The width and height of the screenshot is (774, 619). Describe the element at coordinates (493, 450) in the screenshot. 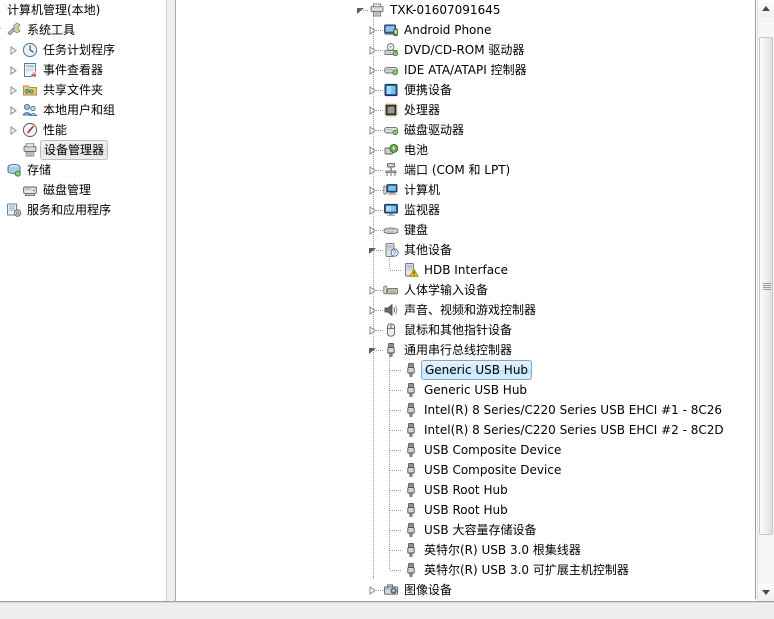

I see `device-label: USB Composite Device` at that location.